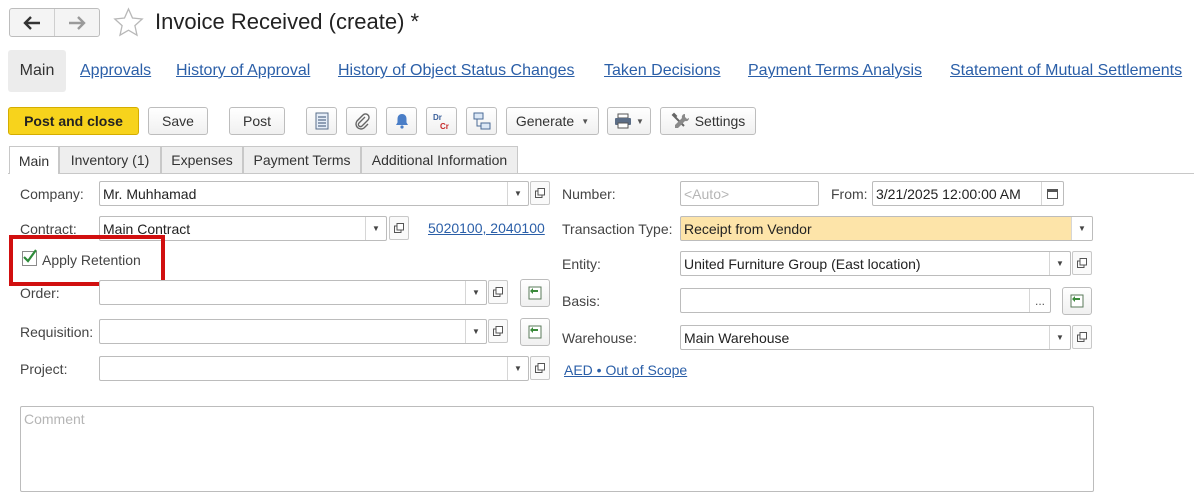  What do you see at coordinates (314, 193) in the screenshot?
I see `company-field: Mr. Muhhamad ▼` at bounding box center [314, 193].